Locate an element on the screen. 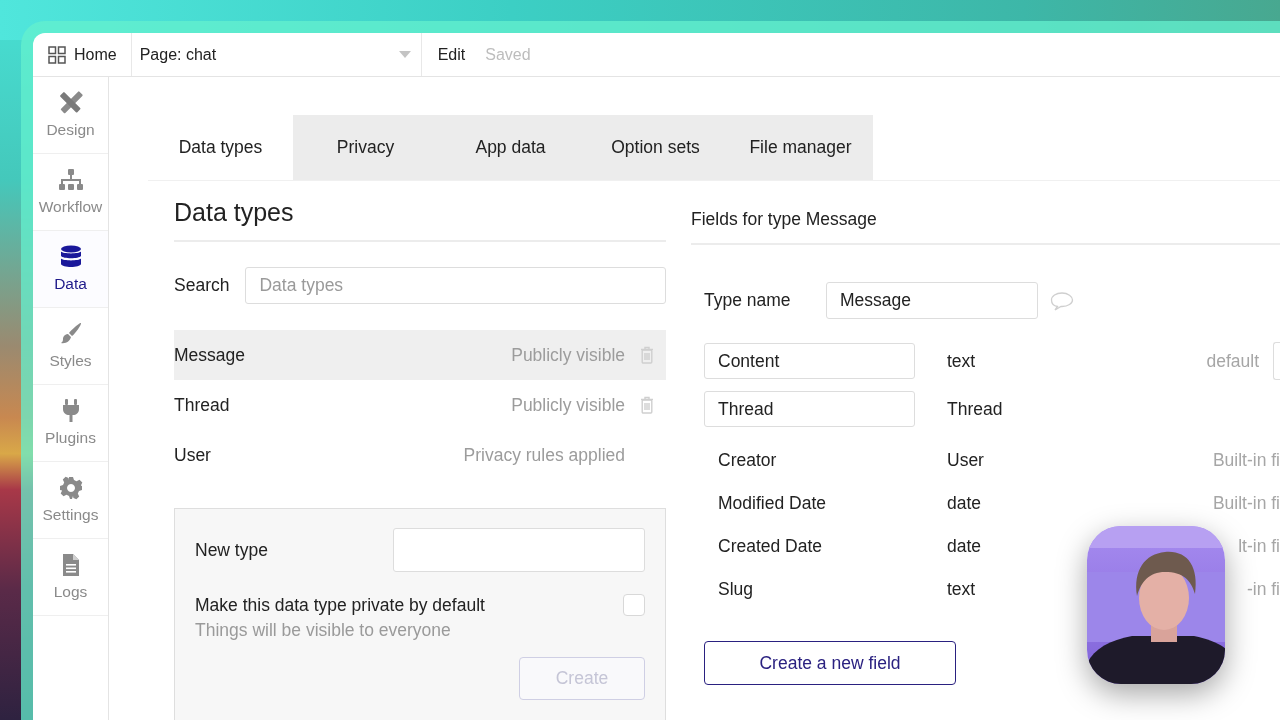 The image size is (1280, 720). tab: File manager is located at coordinates (800, 147).